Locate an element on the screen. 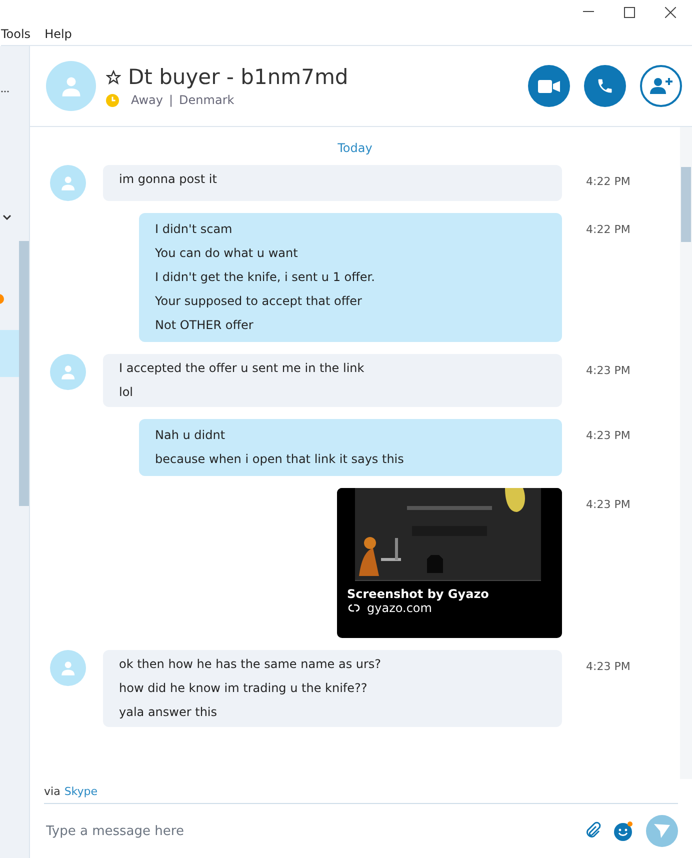 This screenshot has height=858, width=692. star-icon is located at coordinates (113, 77).